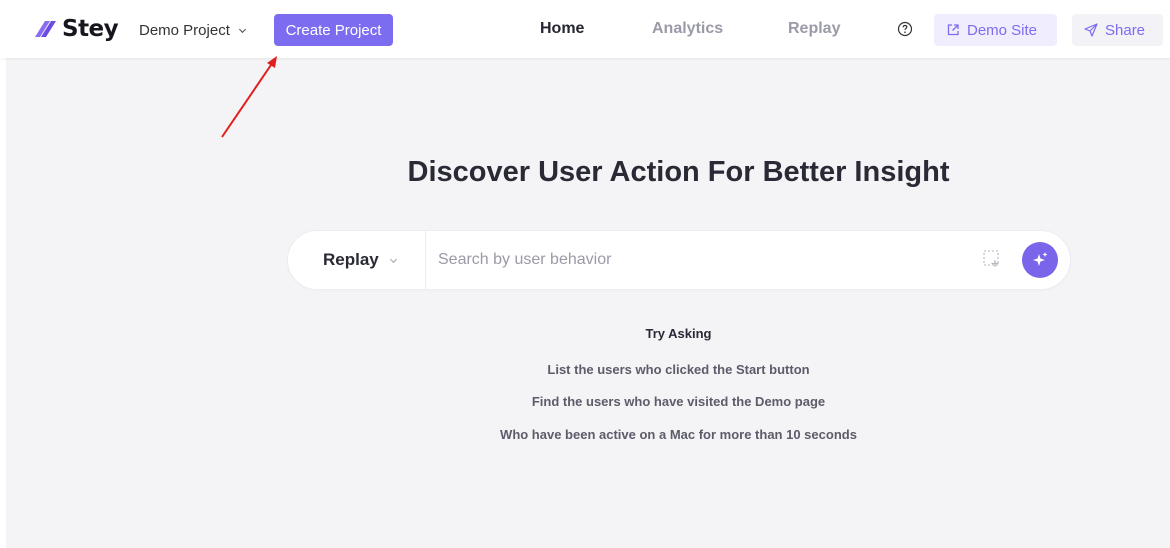 The width and height of the screenshot is (1170, 548). What do you see at coordinates (90, 29) in the screenshot?
I see `logo-text: Stey` at bounding box center [90, 29].